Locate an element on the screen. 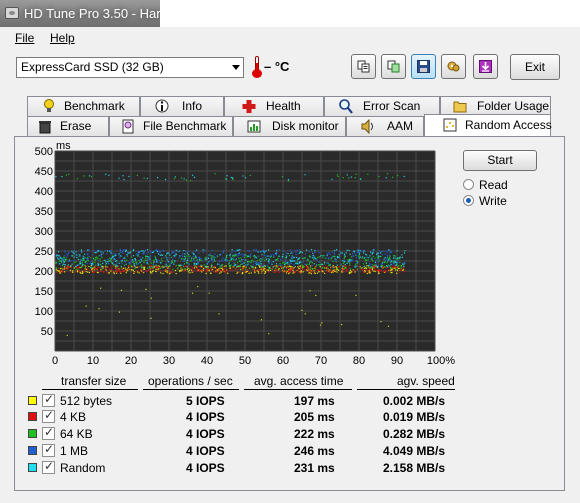 The image size is (580, 503). start-button: Start is located at coordinates (500, 160).